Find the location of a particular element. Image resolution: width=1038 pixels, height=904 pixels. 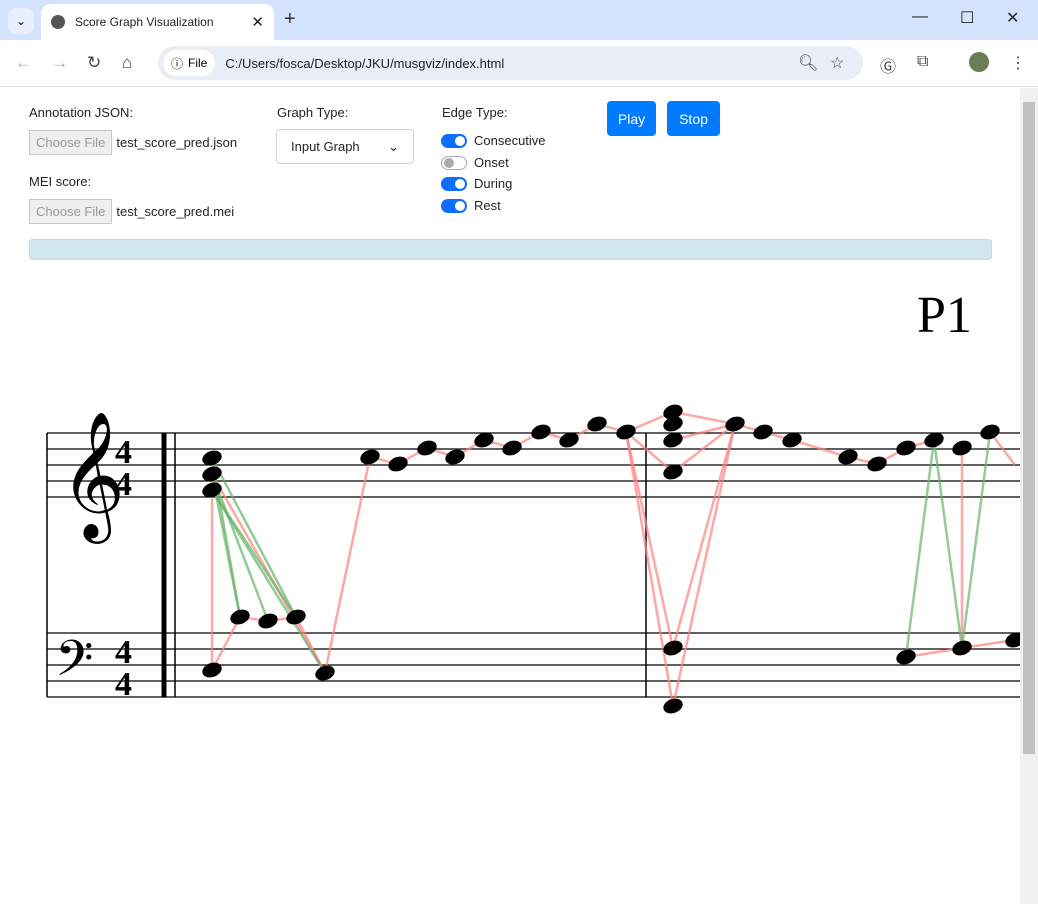

site-info-chip: ⓘ File is located at coordinates (189, 63).